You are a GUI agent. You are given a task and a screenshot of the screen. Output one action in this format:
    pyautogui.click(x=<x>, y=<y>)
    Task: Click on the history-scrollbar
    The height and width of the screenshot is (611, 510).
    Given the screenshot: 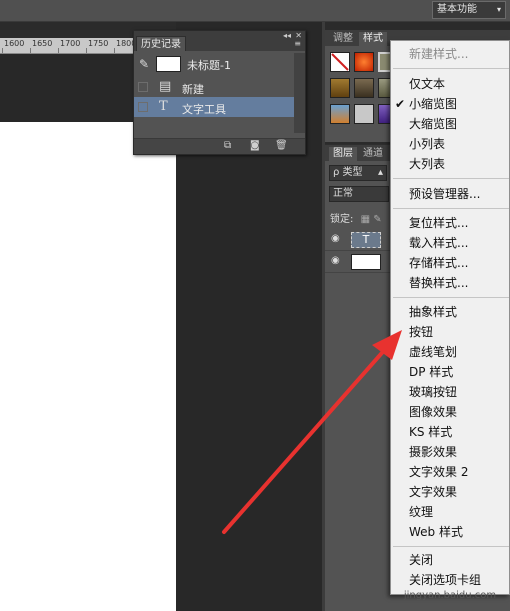 What is the action you would take?
    pyautogui.click(x=299, y=93)
    